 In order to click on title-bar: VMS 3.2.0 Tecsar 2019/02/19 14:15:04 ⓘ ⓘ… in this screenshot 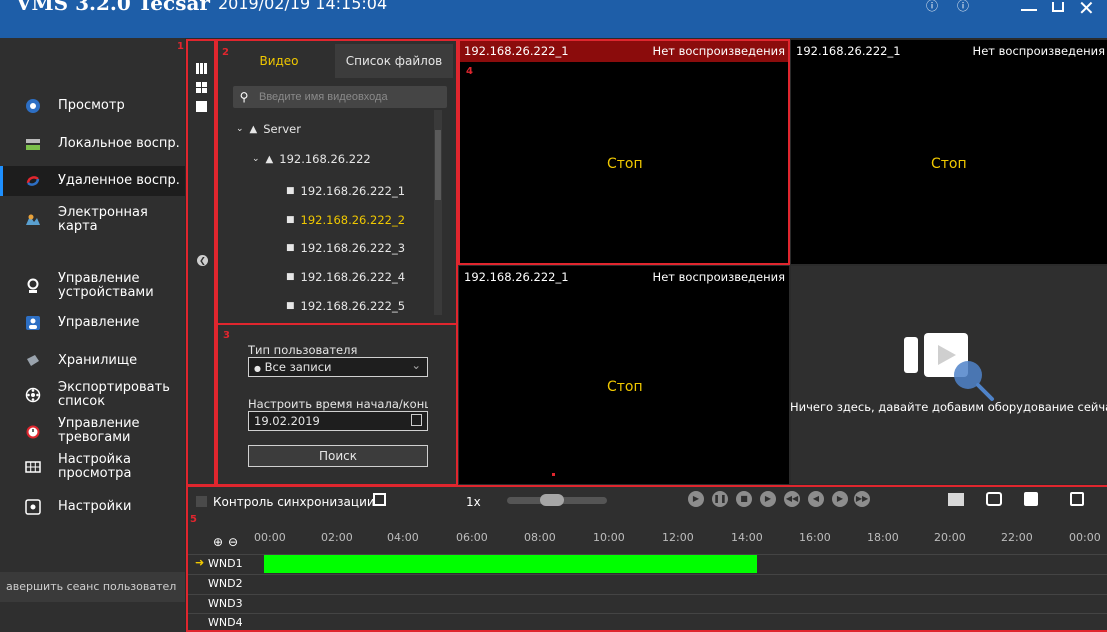, I will do `click(553, 19)`.